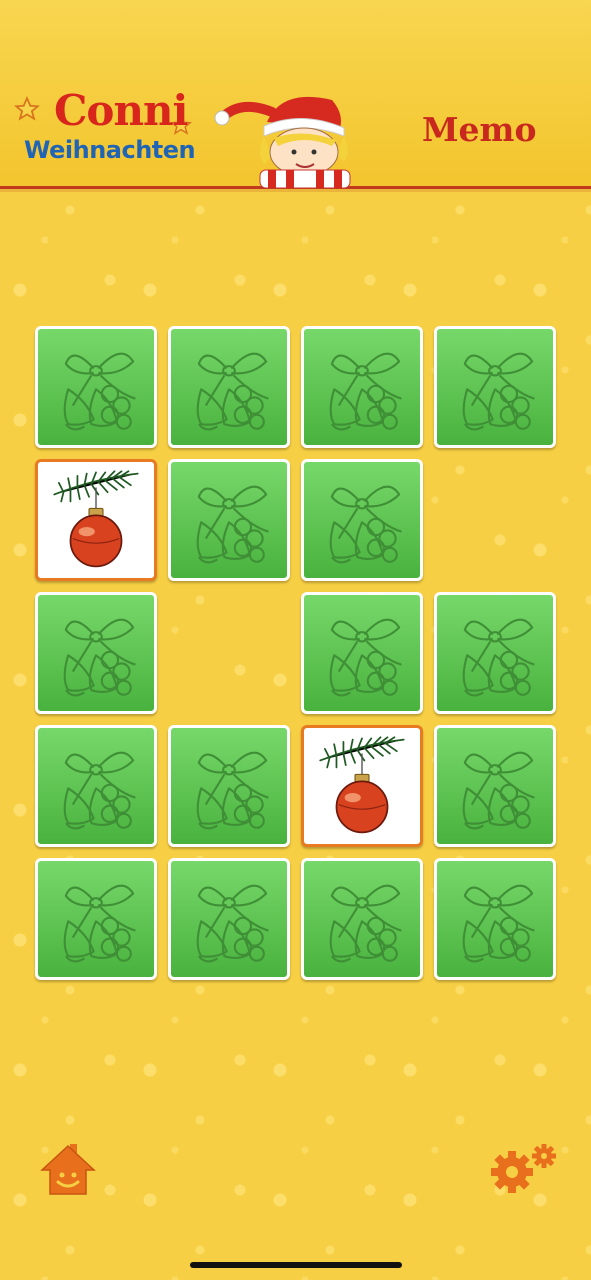 The image size is (591, 1280). I want to click on conni-santa-hat-icon, so click(282, 142).